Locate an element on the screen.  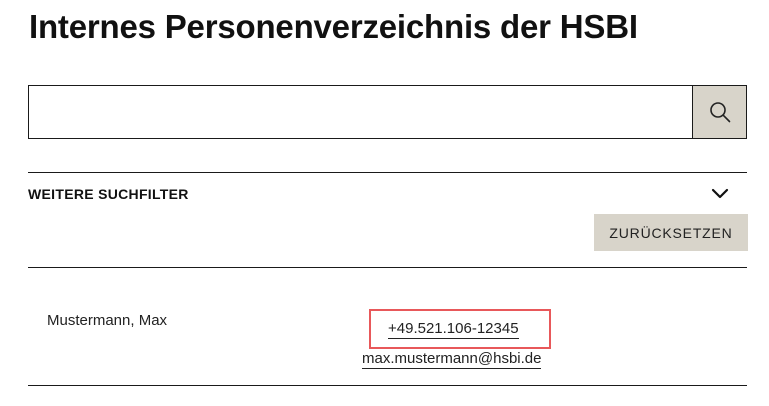
person-name: Mustermann, Max is located at coordinates (107, 320).